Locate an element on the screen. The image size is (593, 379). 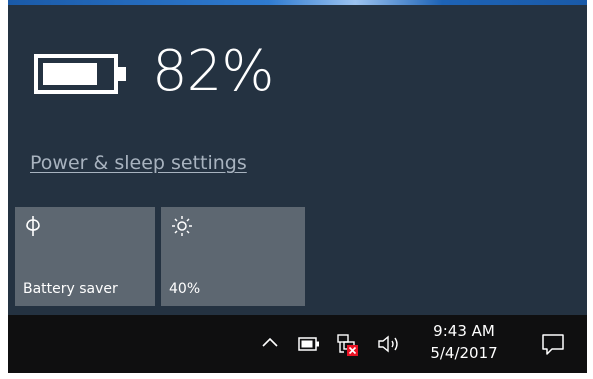
taskbar: 9:43 AM 5/4/2017 is located at coordinates (297, 344).